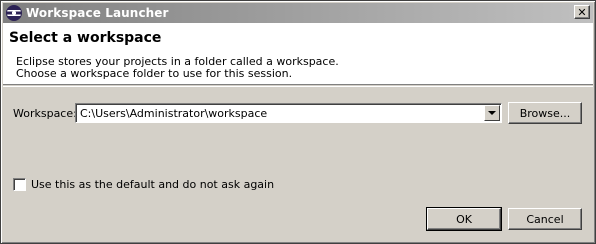 The width and height of the screenshot is (596, 244). What do you see at coordinates (45, 113) in the screenshot?
I see `workspace-label: Workspace:` at bounding box center [45, 113].